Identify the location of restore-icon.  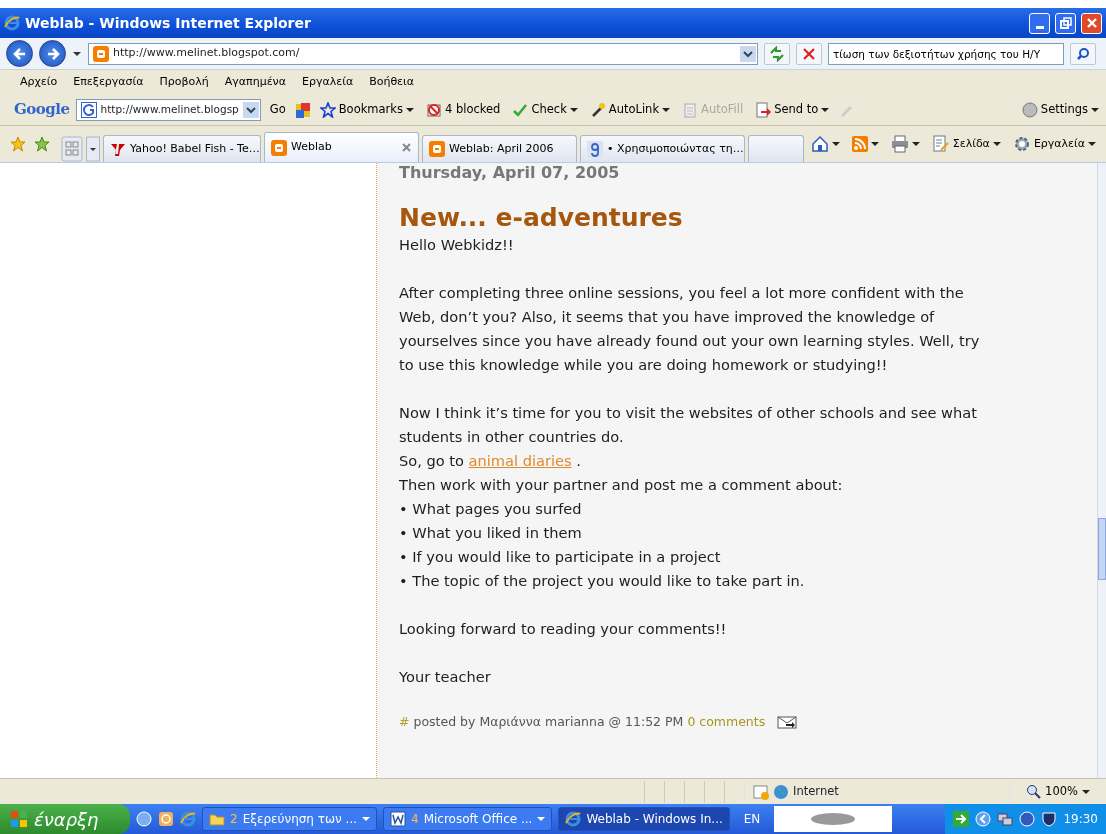
(1065, 23).